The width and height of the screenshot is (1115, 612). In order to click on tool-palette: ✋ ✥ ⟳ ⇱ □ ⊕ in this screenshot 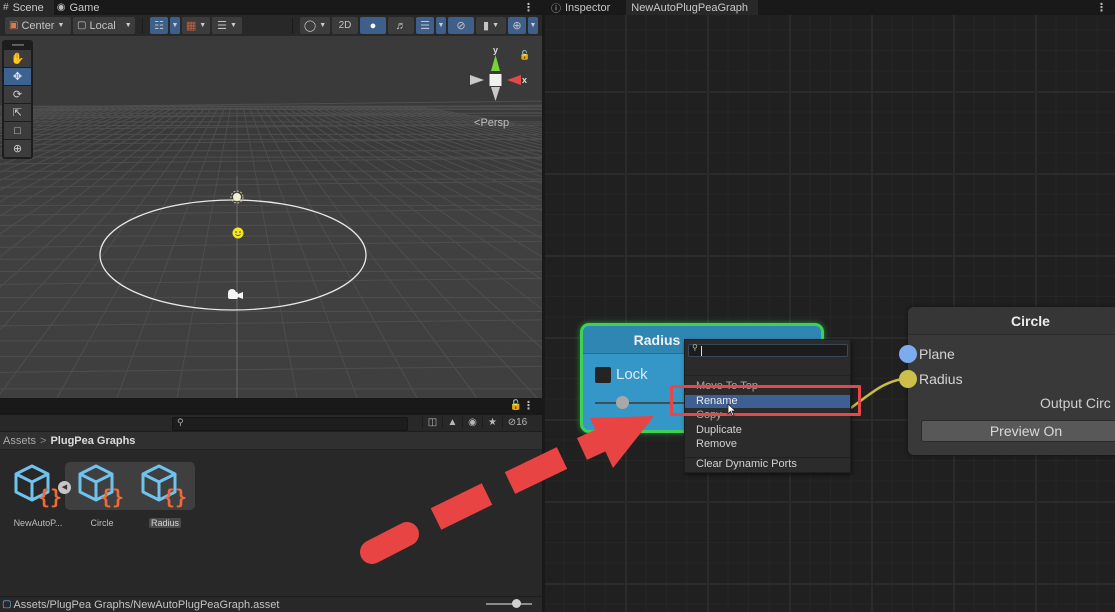, I will do `click(17, 99)`.